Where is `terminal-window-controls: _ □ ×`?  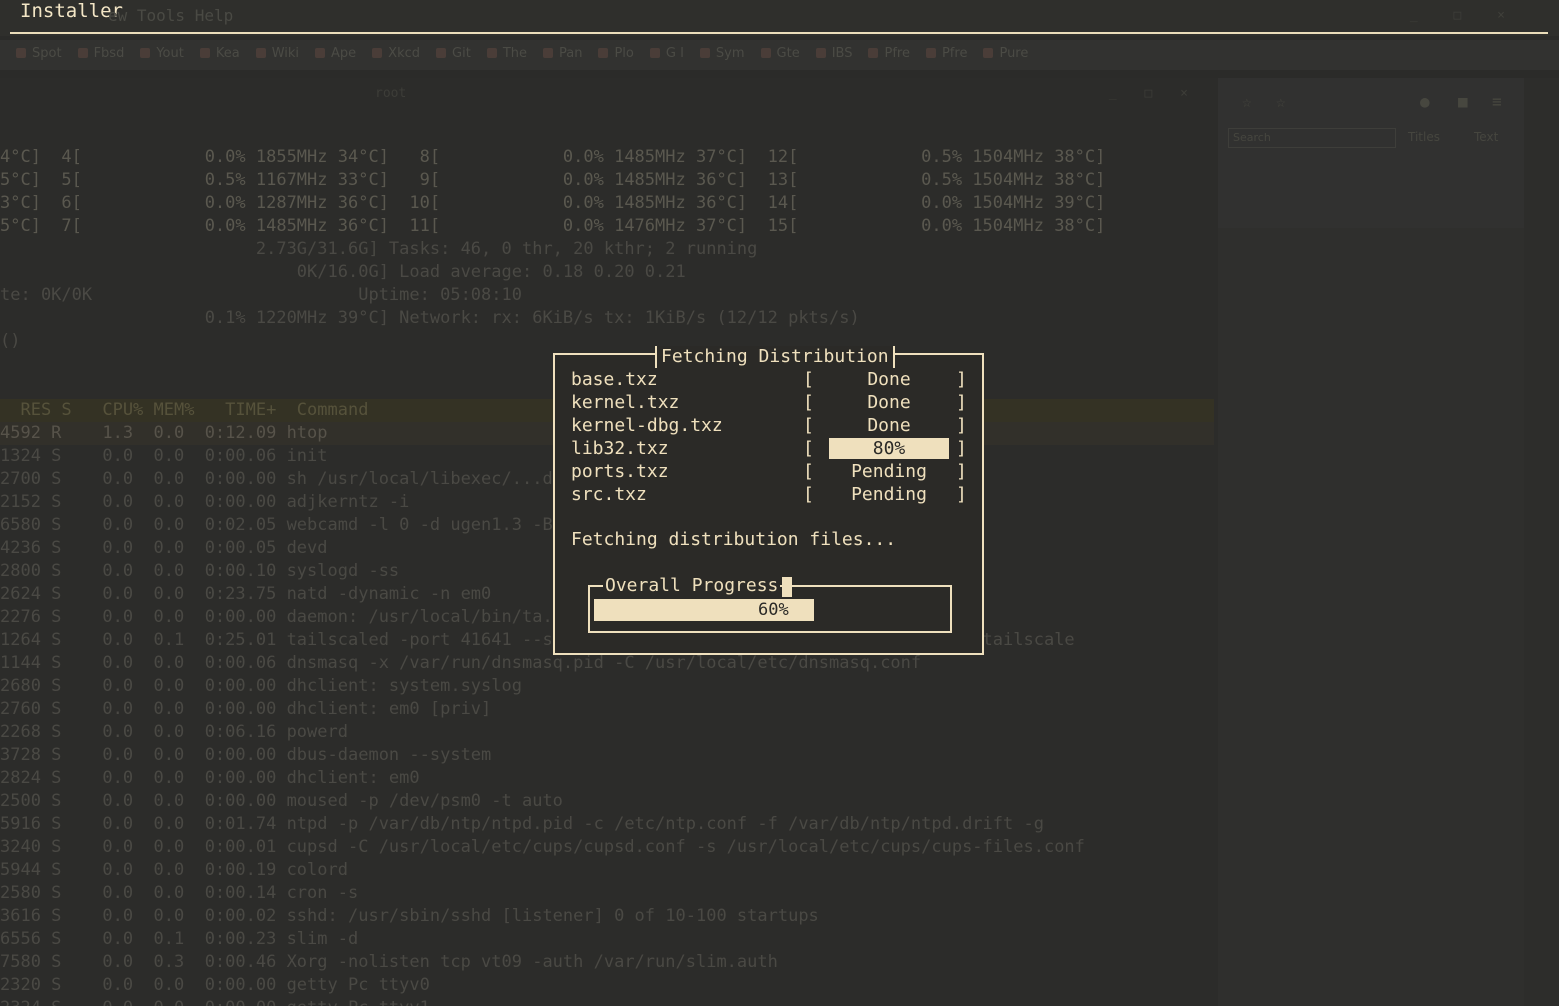
terminal-window-controls: _ □ × is located at coordinates (1153, 93).